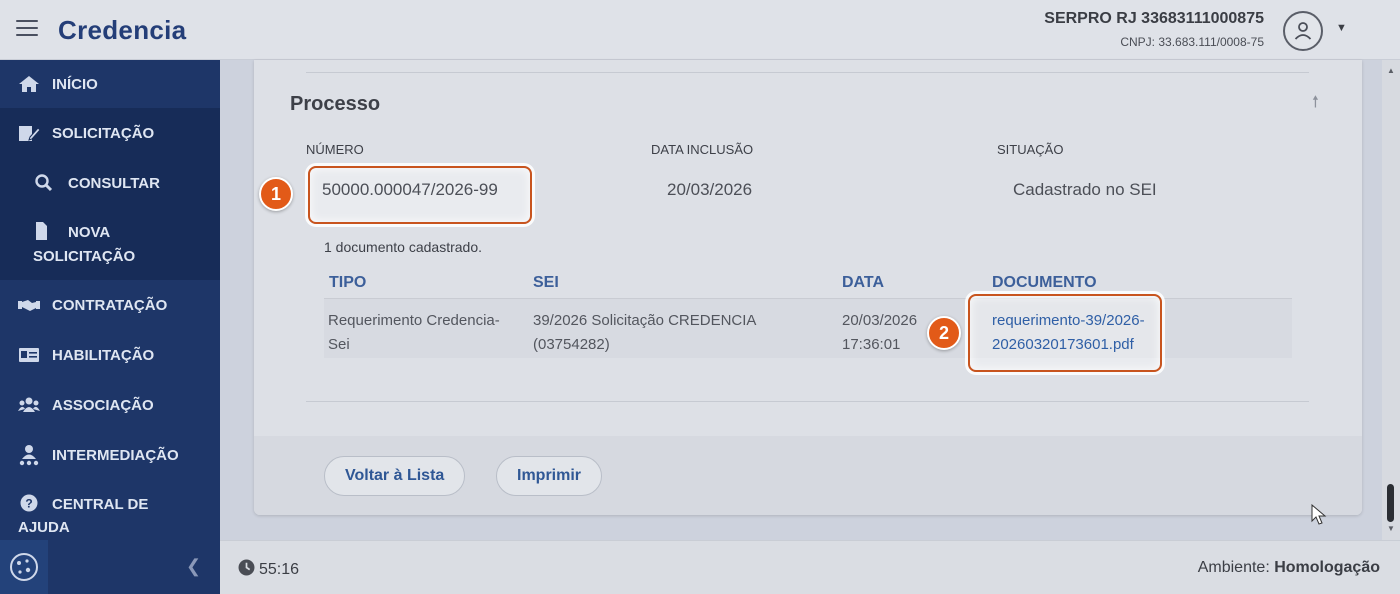 The height and width of the screenshot is (594, 1400). I want to click on cookie-icon, so click(24, 567).